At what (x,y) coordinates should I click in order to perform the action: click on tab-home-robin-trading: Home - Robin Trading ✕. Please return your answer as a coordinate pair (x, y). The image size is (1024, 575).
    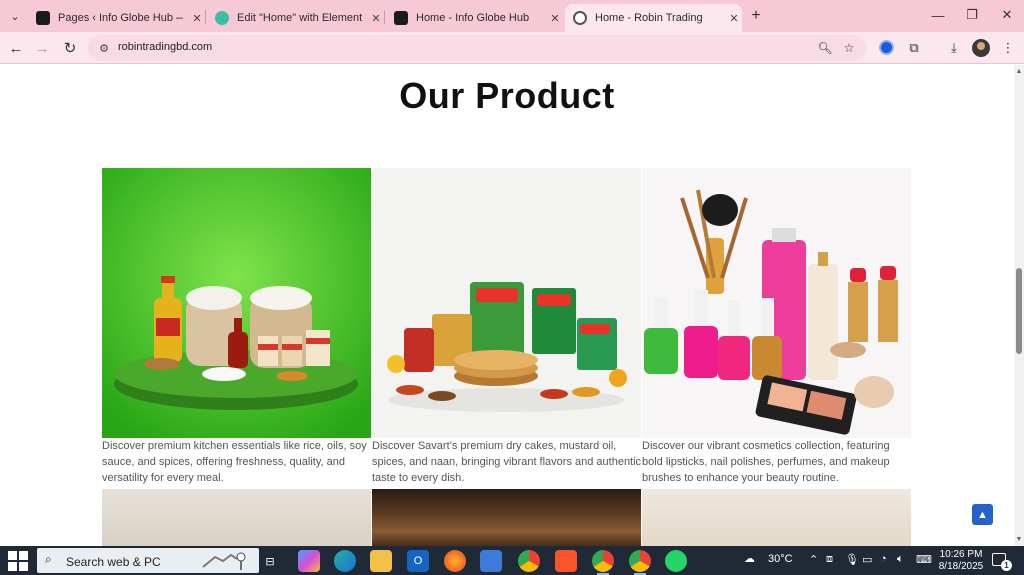
    Looking at the image, I should click on (653, 18).